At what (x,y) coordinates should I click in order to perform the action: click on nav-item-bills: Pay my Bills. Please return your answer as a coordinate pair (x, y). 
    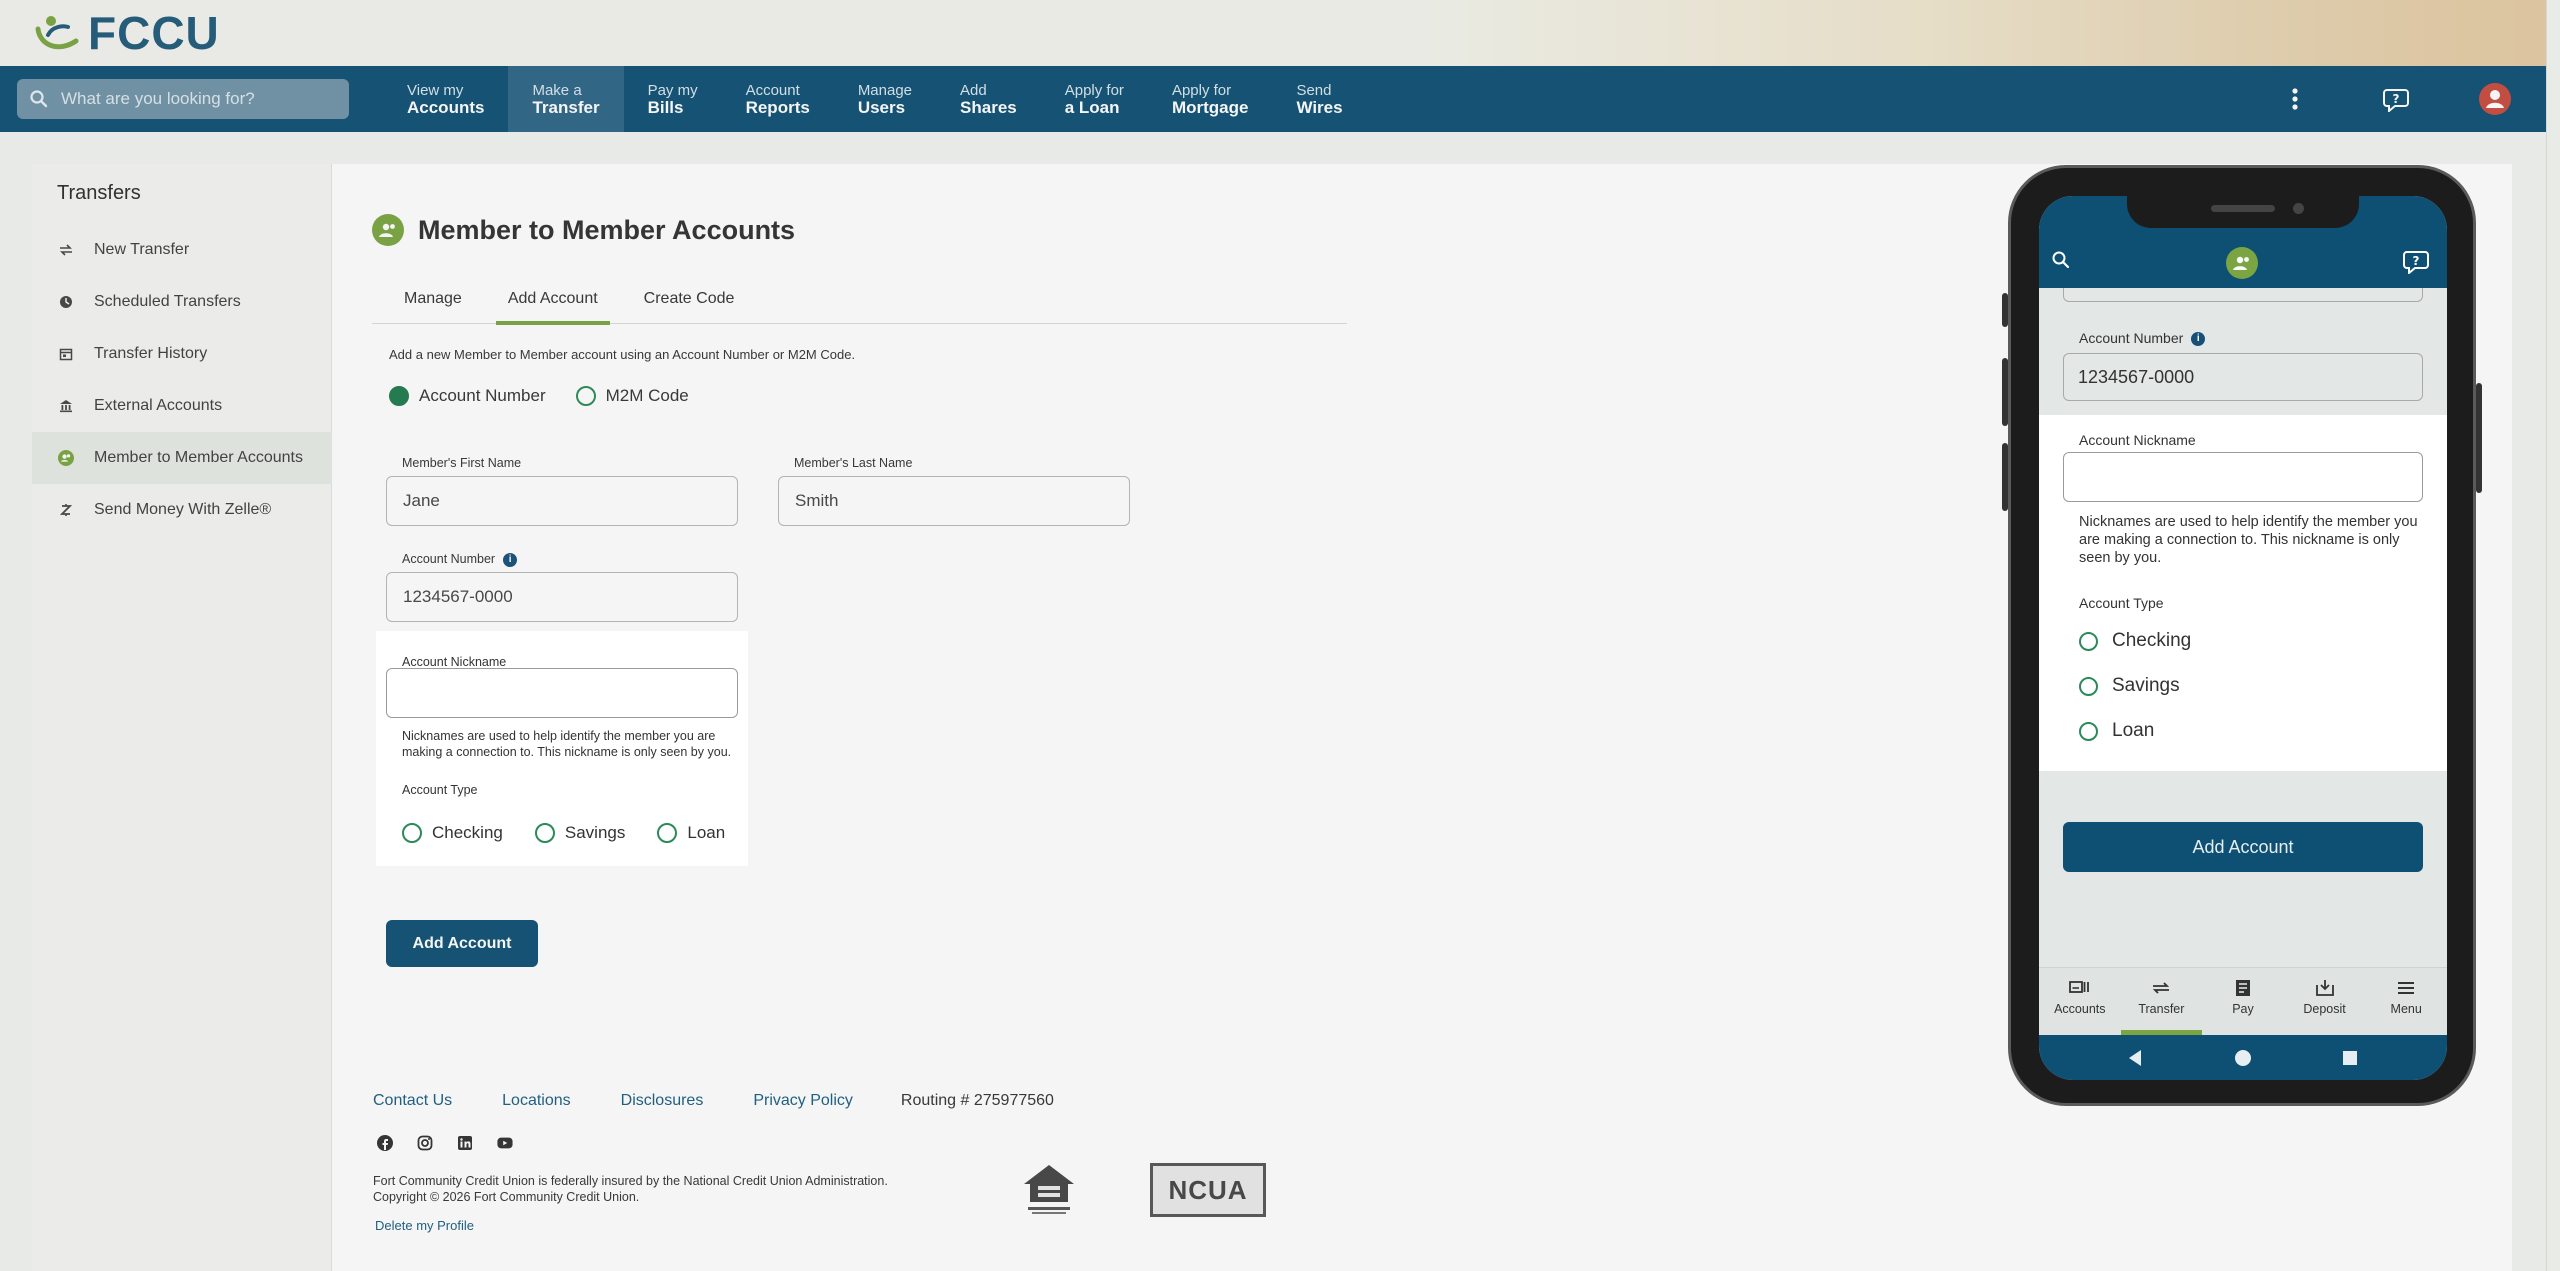
    Looking at the image, I should click on (673, 99).